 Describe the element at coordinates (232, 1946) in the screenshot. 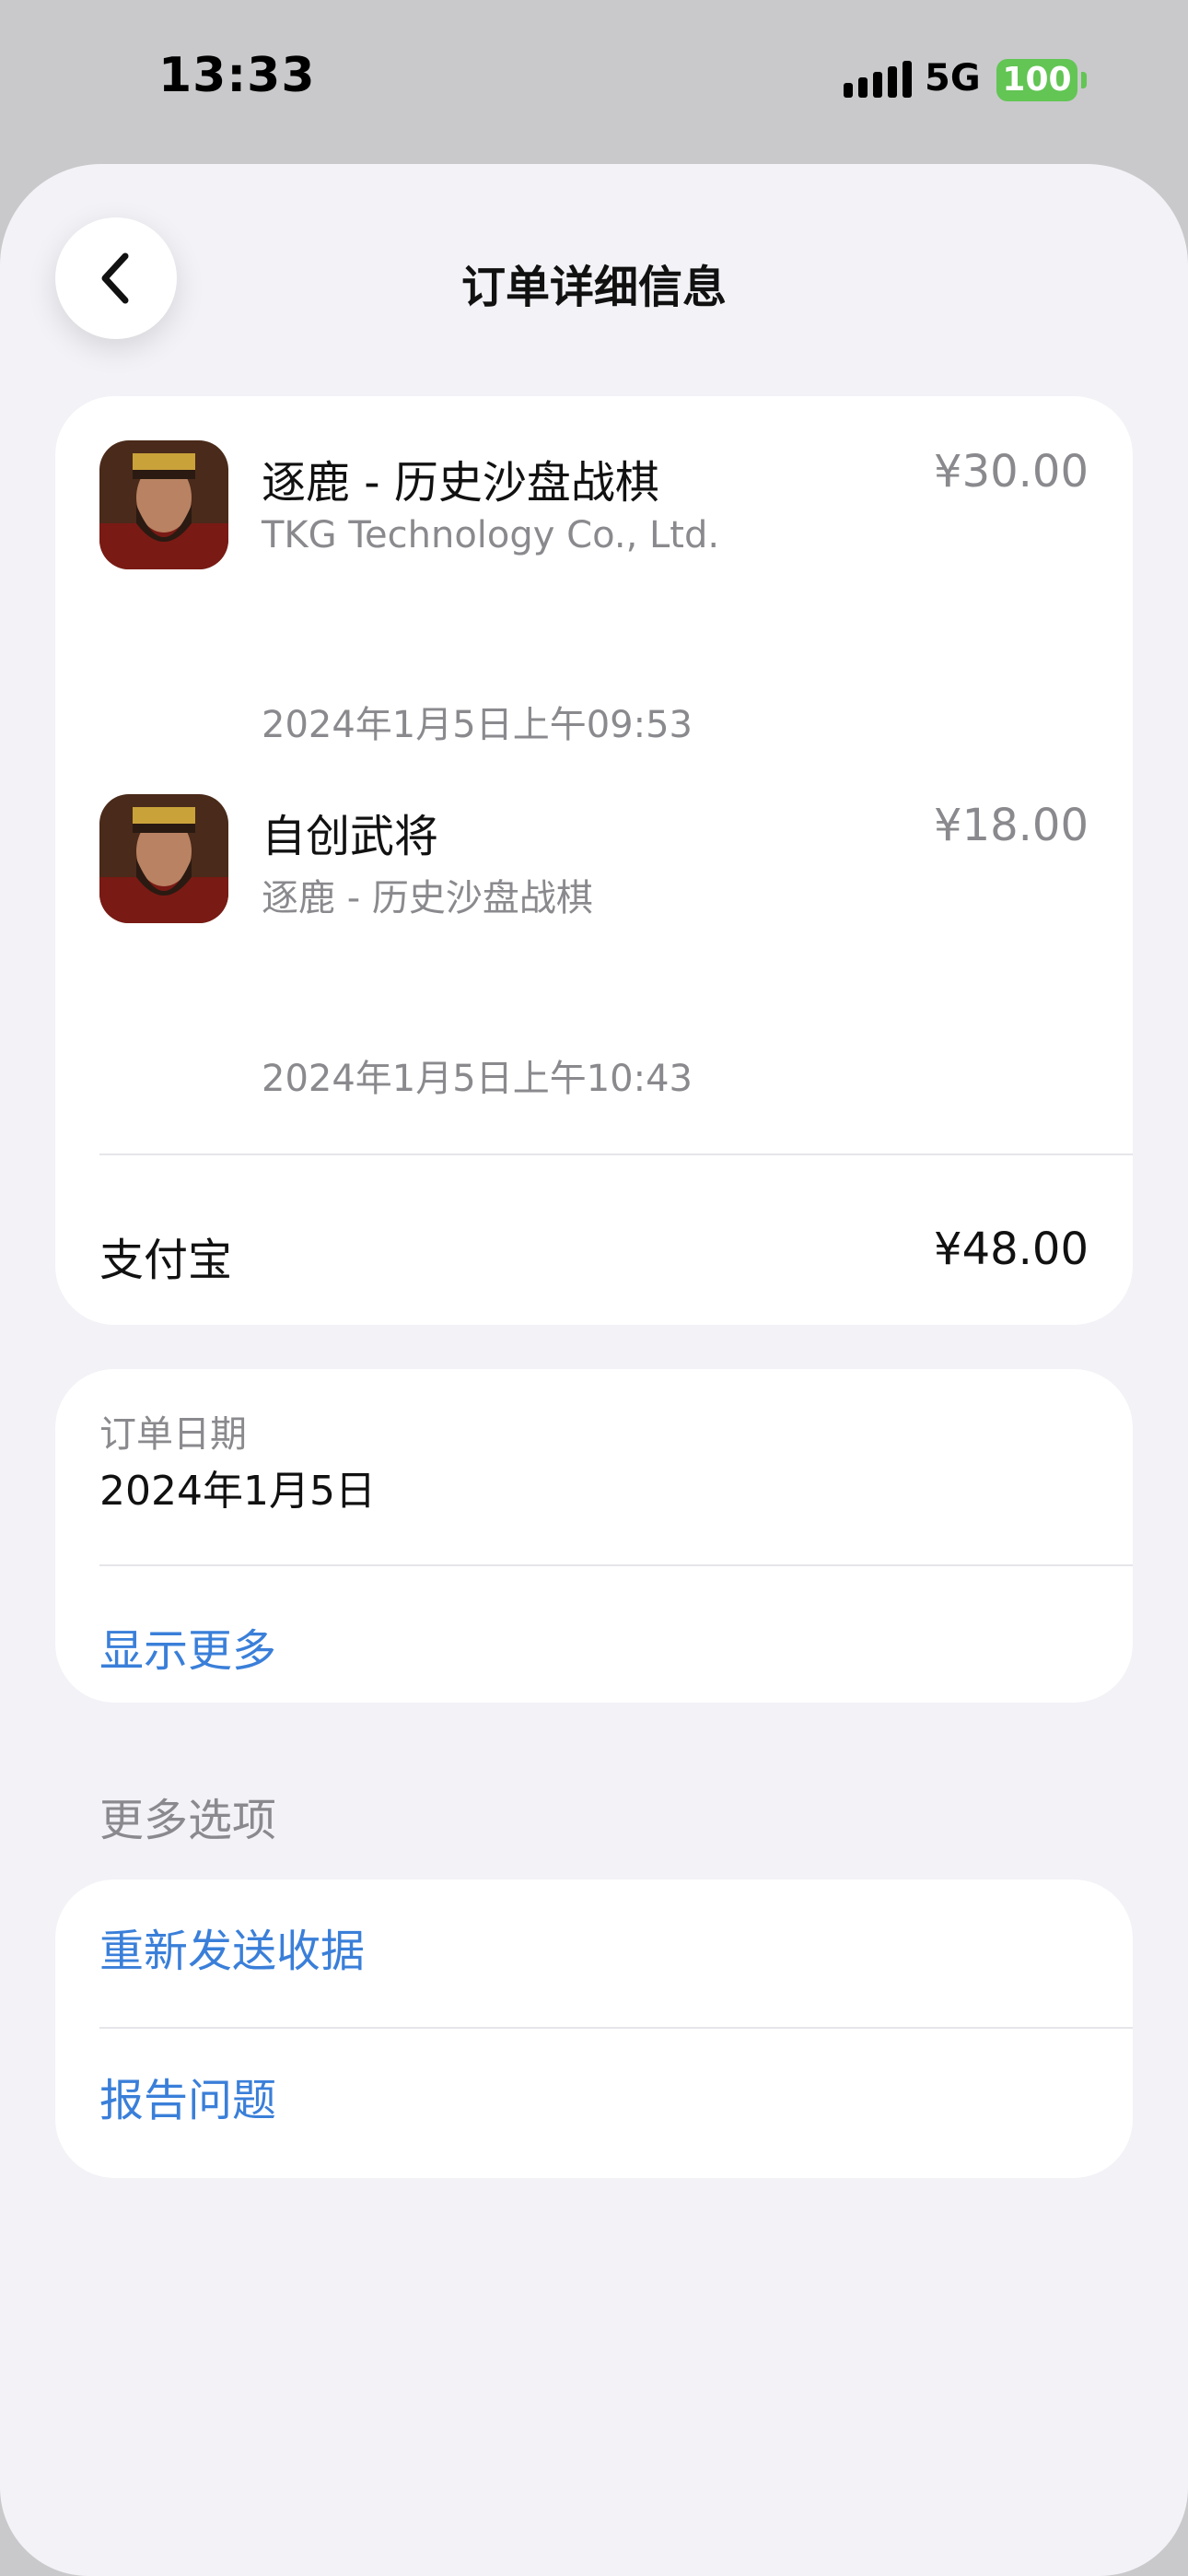

I see `resend-receipt-button: 重新发送收据` at that location.